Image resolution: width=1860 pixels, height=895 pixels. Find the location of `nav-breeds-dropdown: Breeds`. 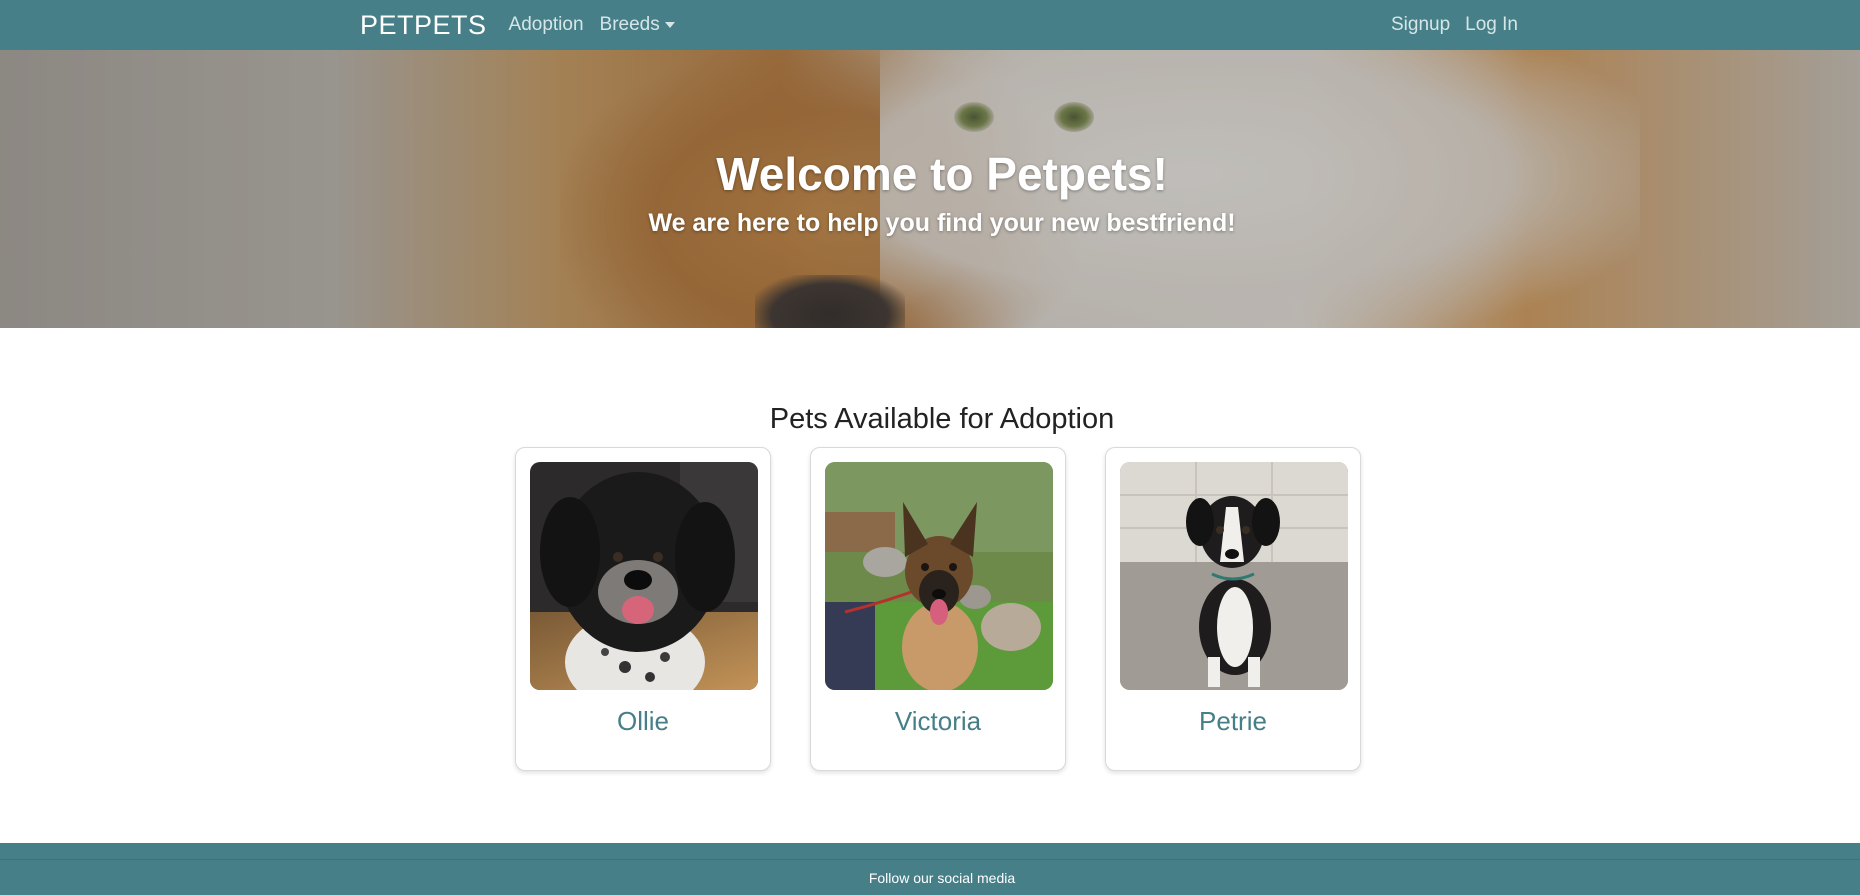

nav-breeds-dropdown: Breeds is located at coordinates (637, 25).